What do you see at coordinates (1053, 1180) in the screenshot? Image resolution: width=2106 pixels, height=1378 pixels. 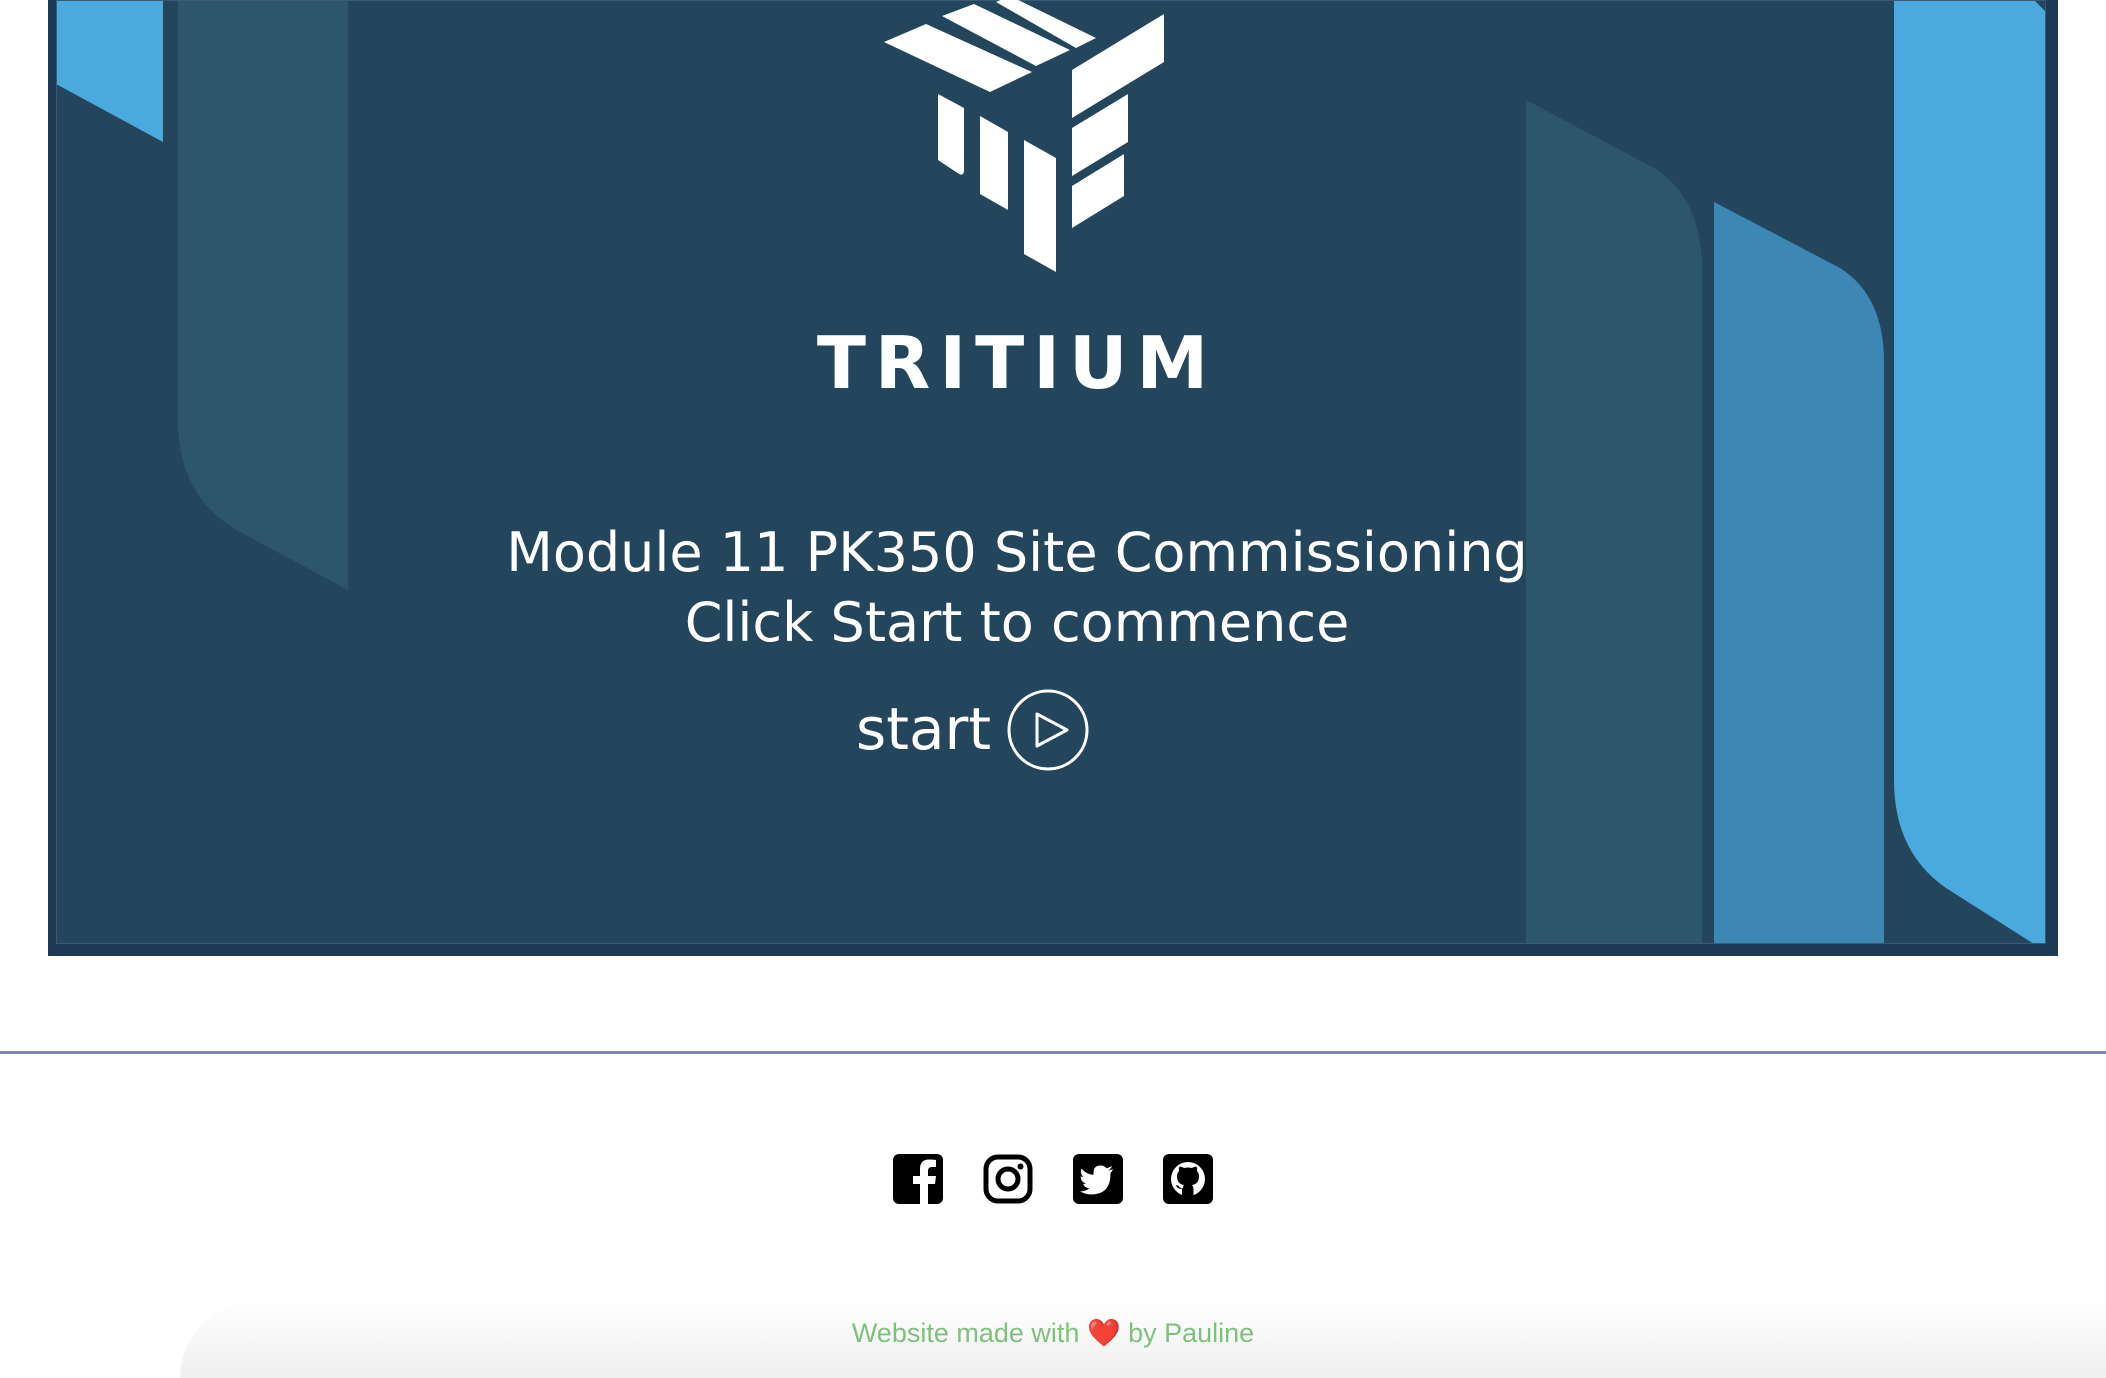 I see `social-links` at bounding box center [1053, 1180].